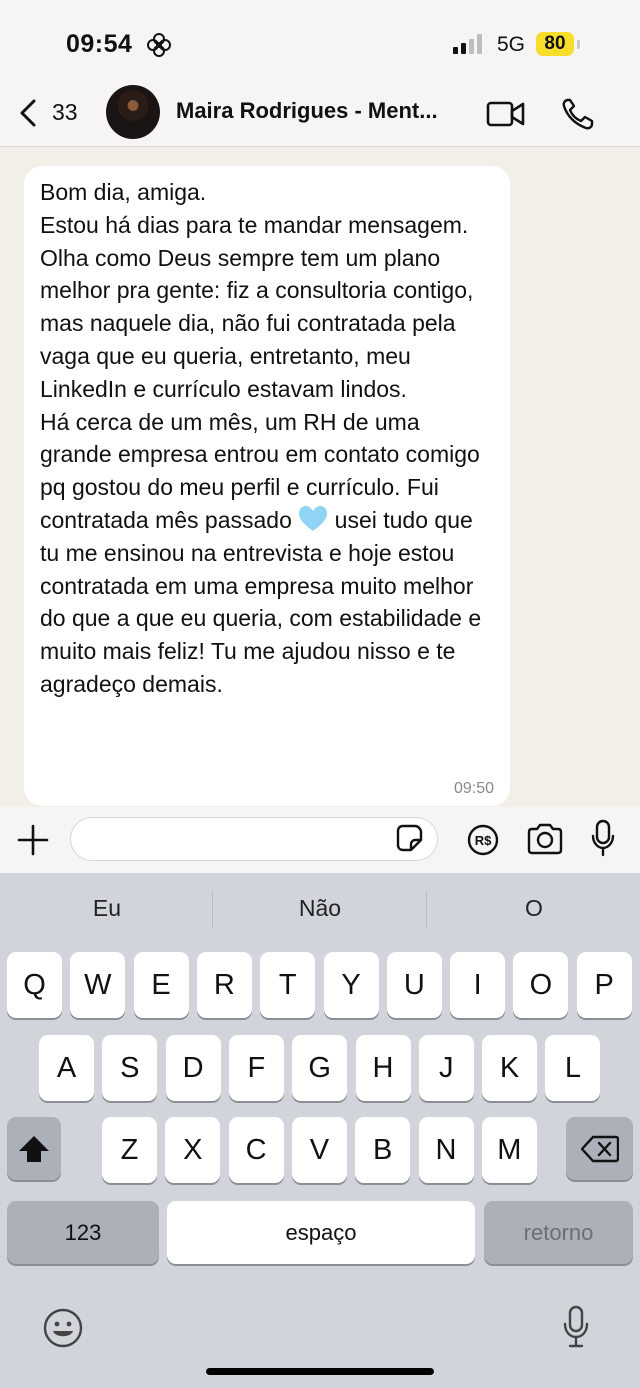  What do you see at coordinates (320, 1371) in the screenshot?
I see `home-indicator` at bounding box center [320, 1371].